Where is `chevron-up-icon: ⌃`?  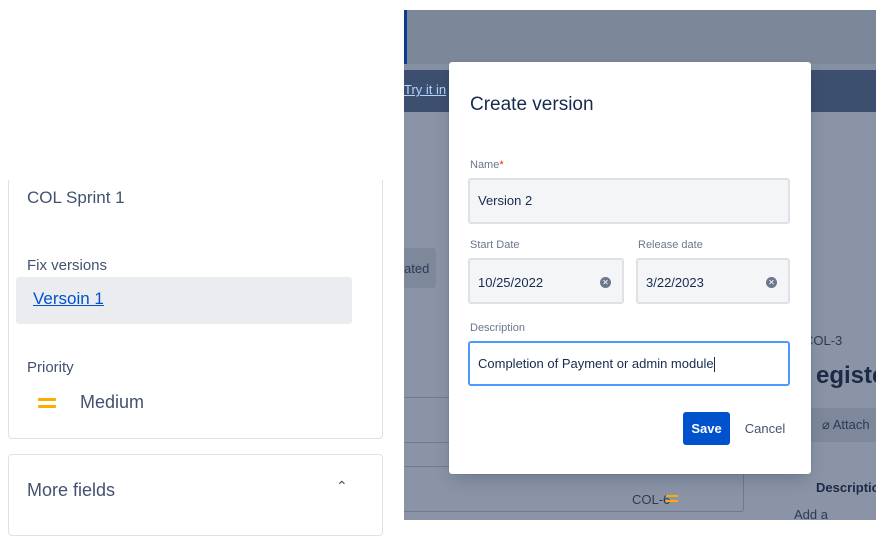 chevron-up-icon: ⌃ is located at coordinates (342, 486).